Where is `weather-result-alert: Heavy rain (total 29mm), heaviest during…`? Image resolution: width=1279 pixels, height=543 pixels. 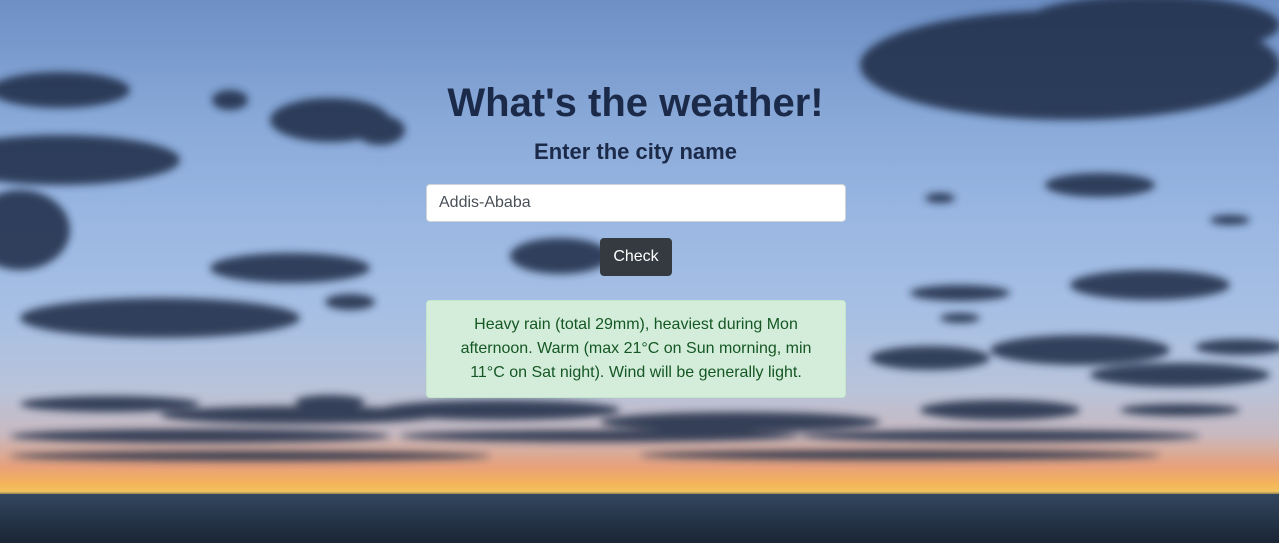
weather-result-alert: Heavy rain (total 29mm), heaviest during… is located at coordinates (636, 349).